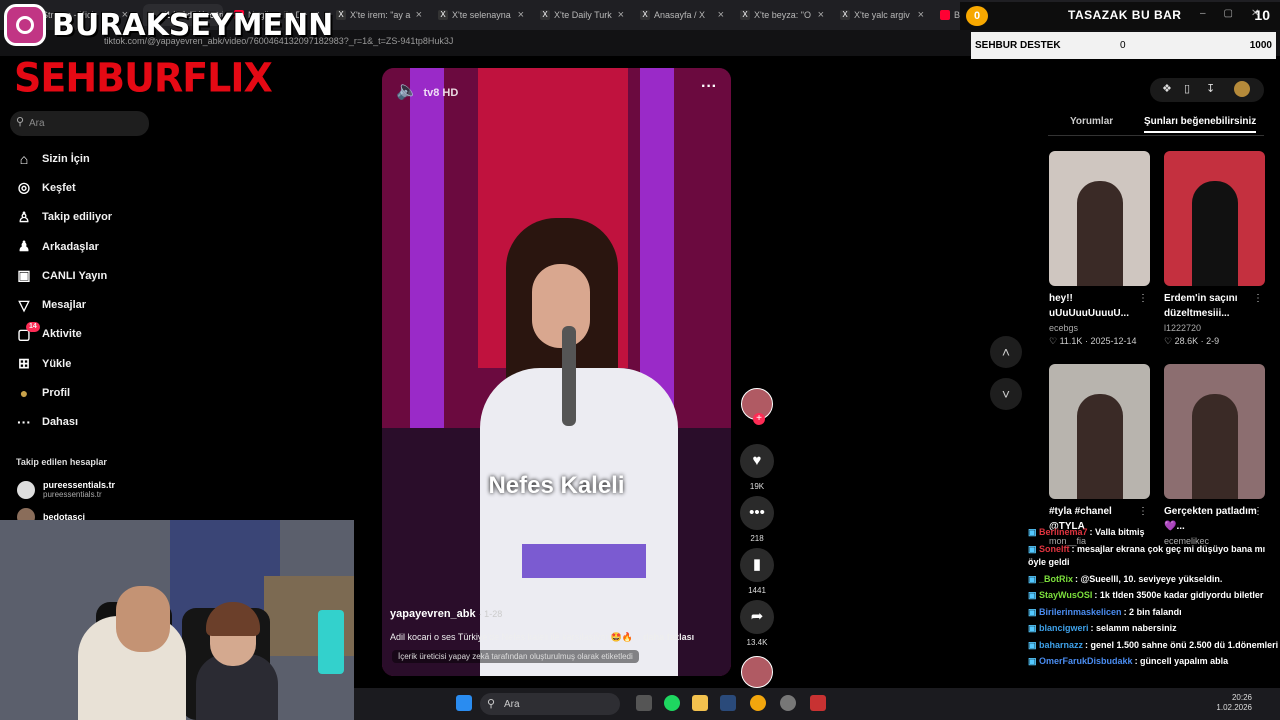 Image resolution: width=1280 pixels, height=720 pixels. What do you see at coordinates (1080, 611) in the screenshot?
I see `chat-username: Birilerinmaskelicen` at bounding box center [1080, 611].